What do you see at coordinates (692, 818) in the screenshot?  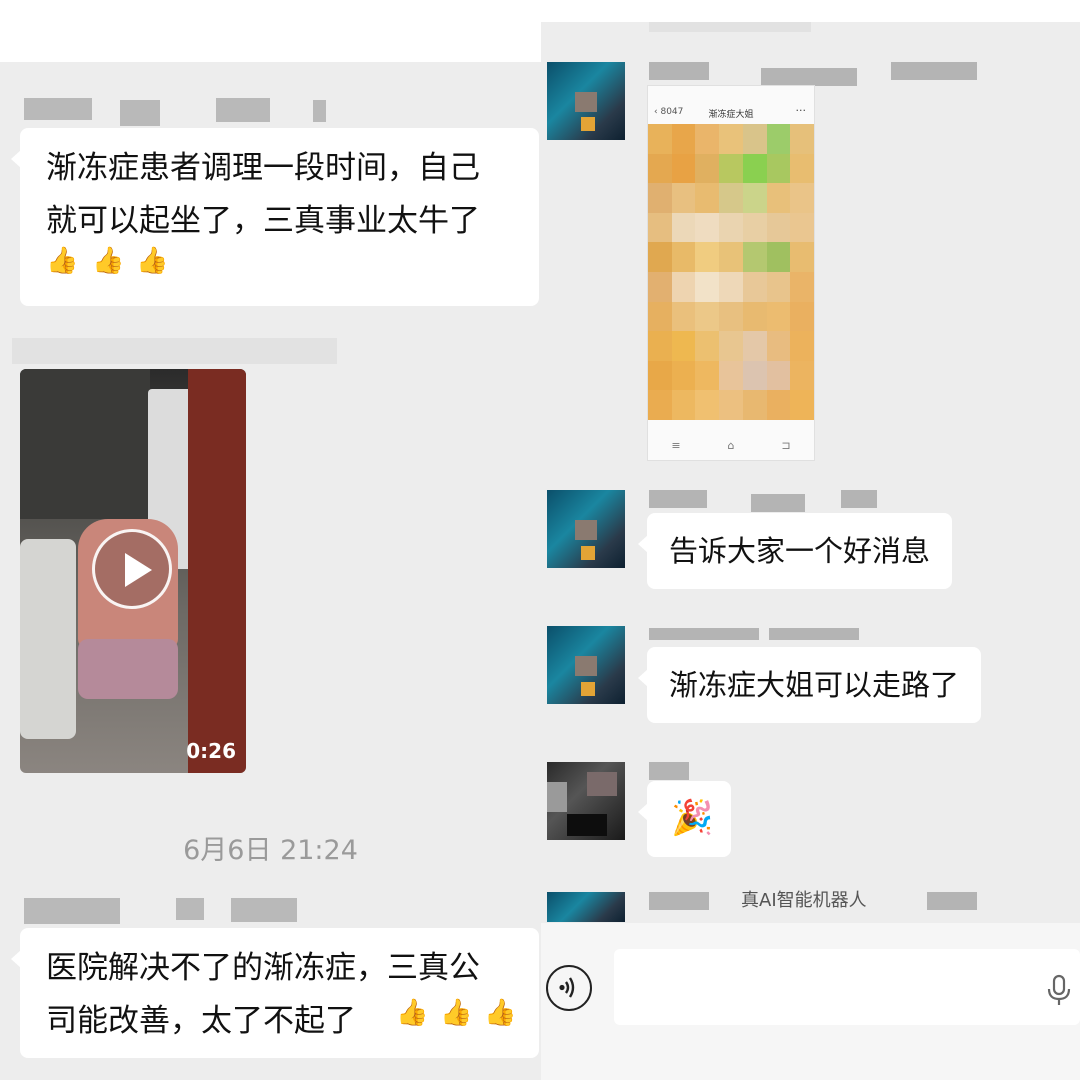 I see `party-popper-icon: 🎉` at bounding box center [692, 818].